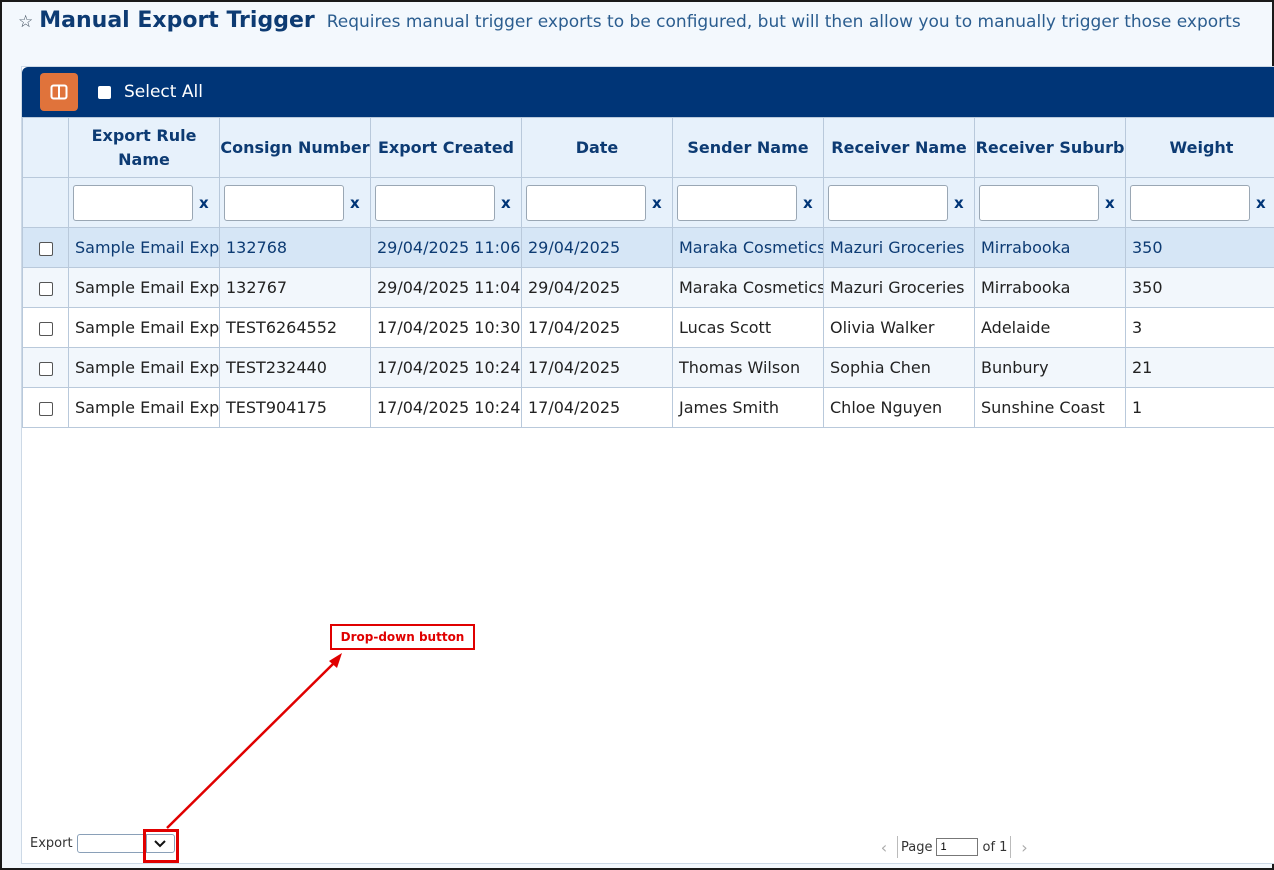  I want to click on prev-page-icon: ‹, so click(884, 847).